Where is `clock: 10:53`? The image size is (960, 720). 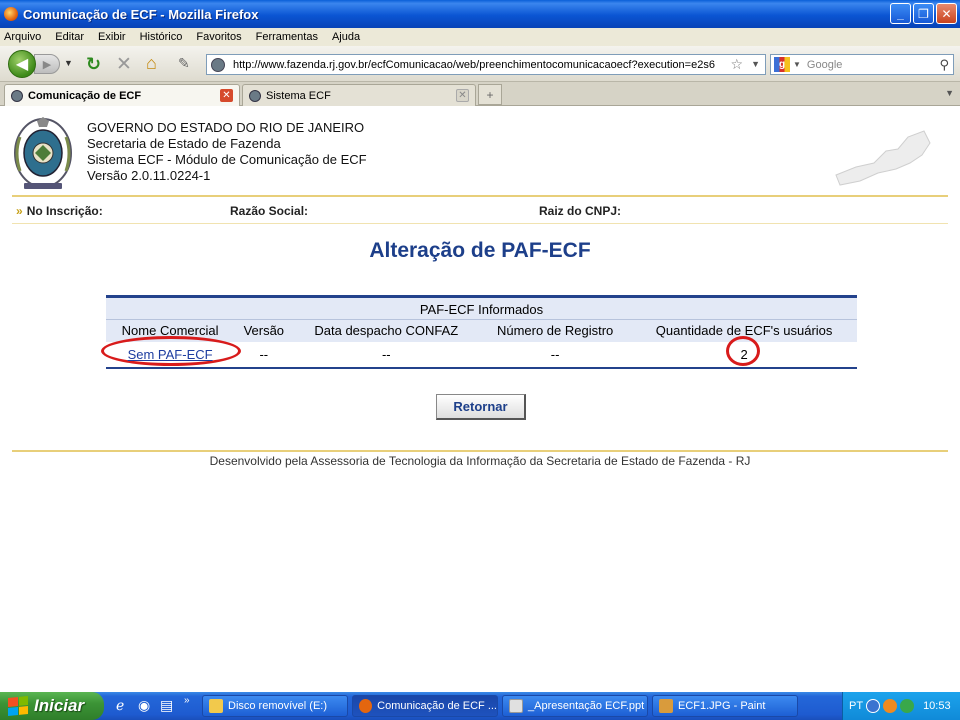 clock: 10:53 is located at coordinates (937, 706).